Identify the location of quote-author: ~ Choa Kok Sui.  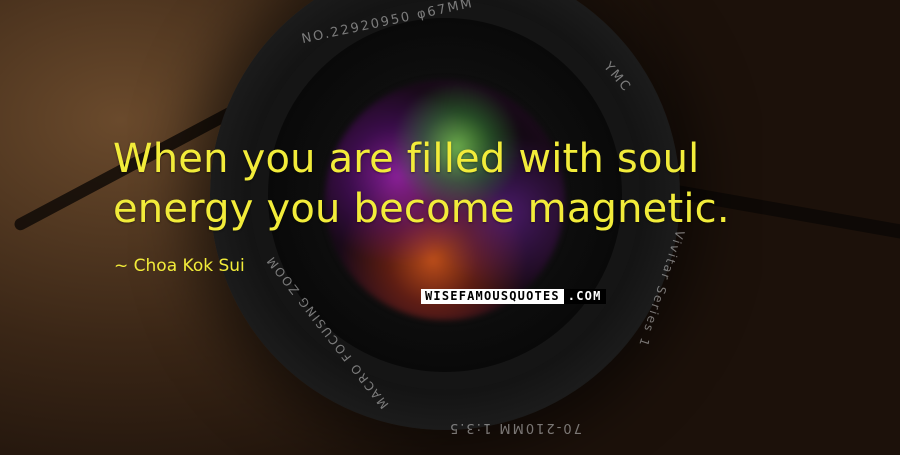
(179, 266).